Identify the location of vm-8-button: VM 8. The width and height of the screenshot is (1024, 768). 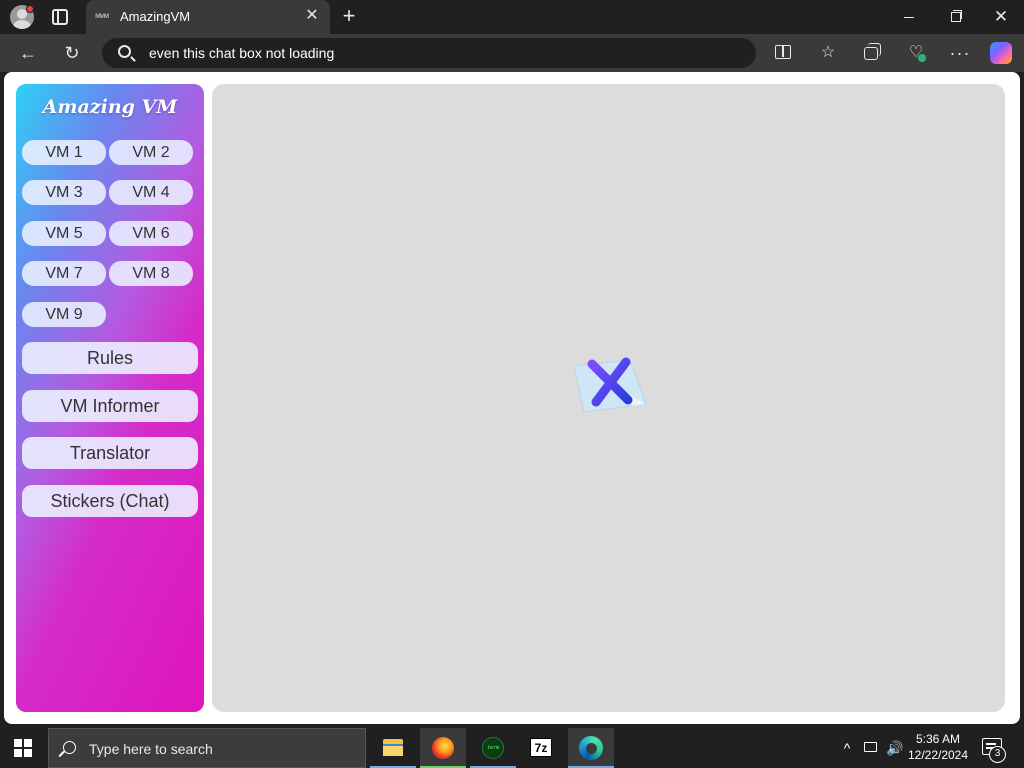
(151, 273).